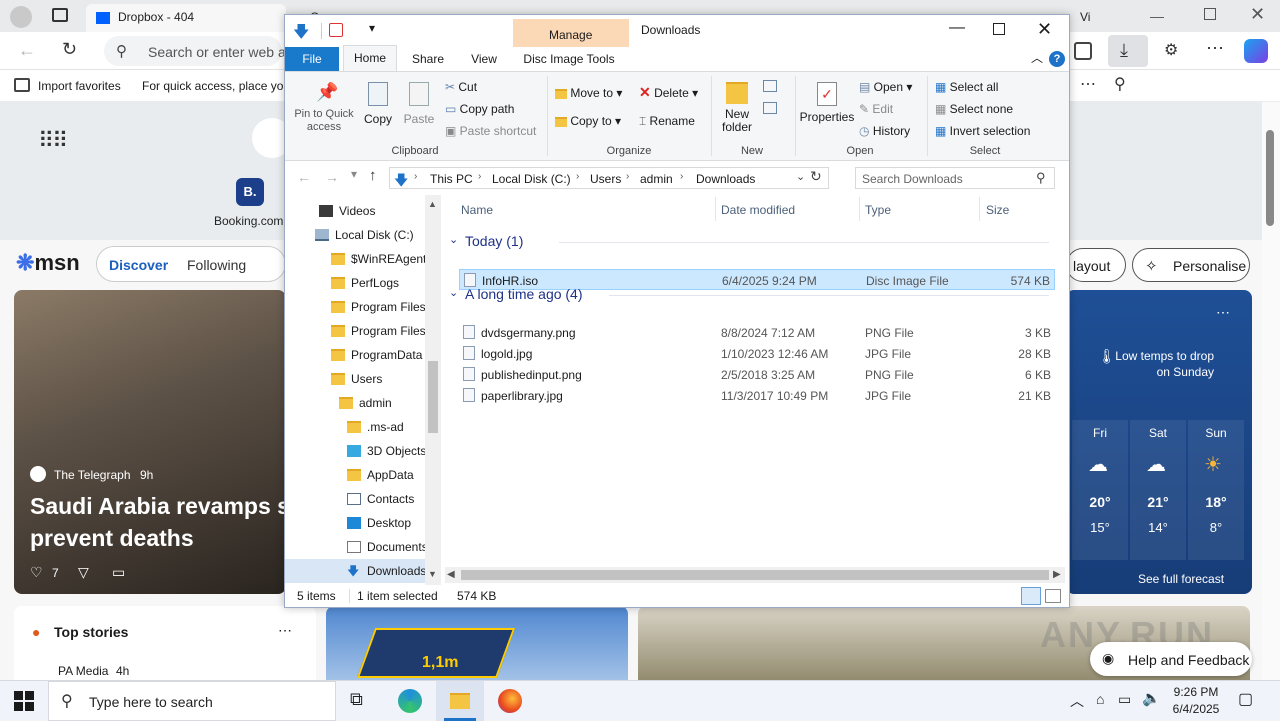 The height and width of the screenshot is (721, 1280). Describe the element at coordinates (363, 283) in the screenshot. I see `nav-item: PerfLogs` at that location.